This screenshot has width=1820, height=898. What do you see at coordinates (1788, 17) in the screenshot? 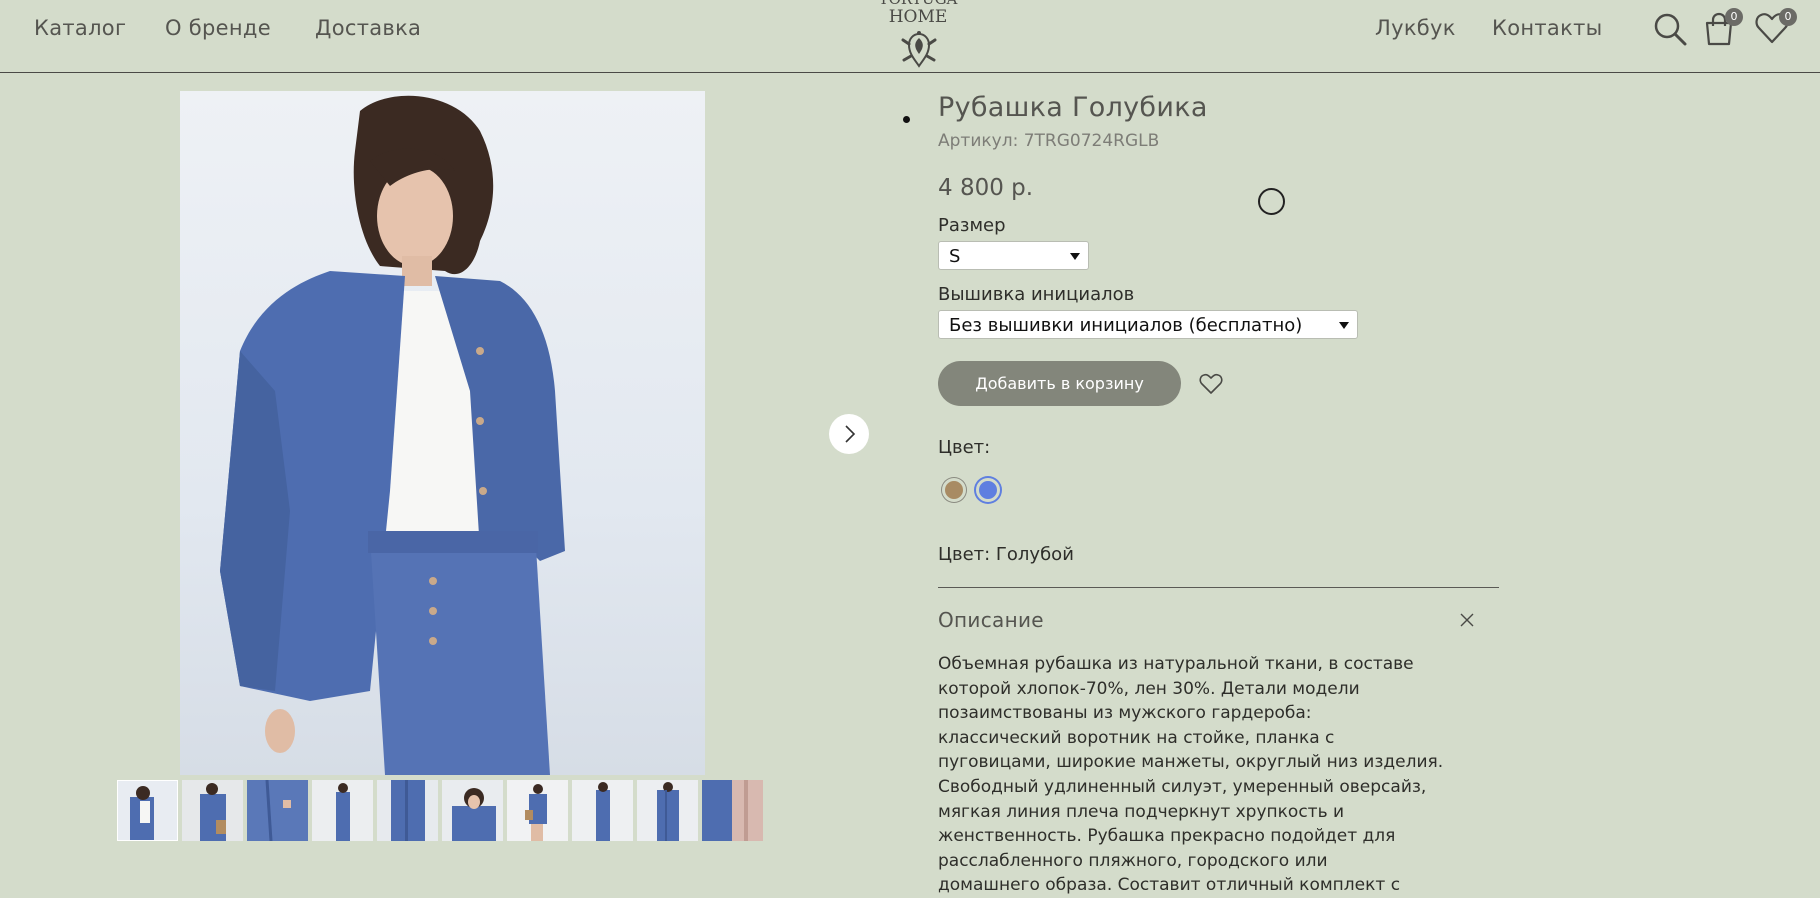
I see `wishlist-count-badge: 0` at bounding box center [1788, 17].